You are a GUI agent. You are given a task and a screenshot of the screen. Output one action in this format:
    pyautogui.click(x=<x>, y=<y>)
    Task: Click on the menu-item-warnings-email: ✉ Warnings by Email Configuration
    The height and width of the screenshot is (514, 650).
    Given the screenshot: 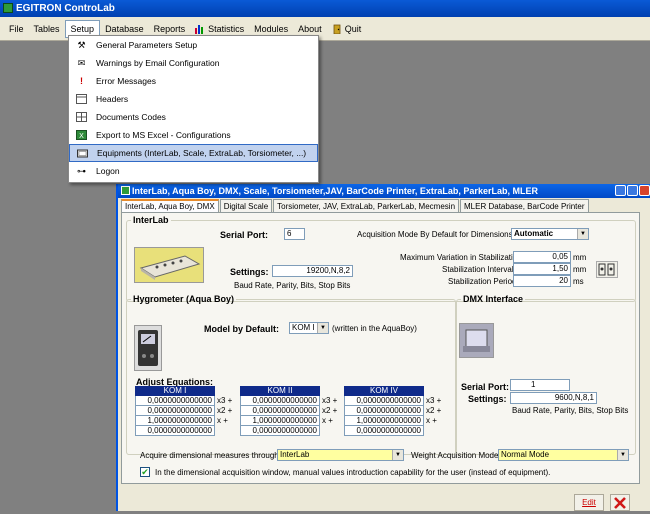 What is the action you would take?
    pyautogui.click(x=193, y=63)
    